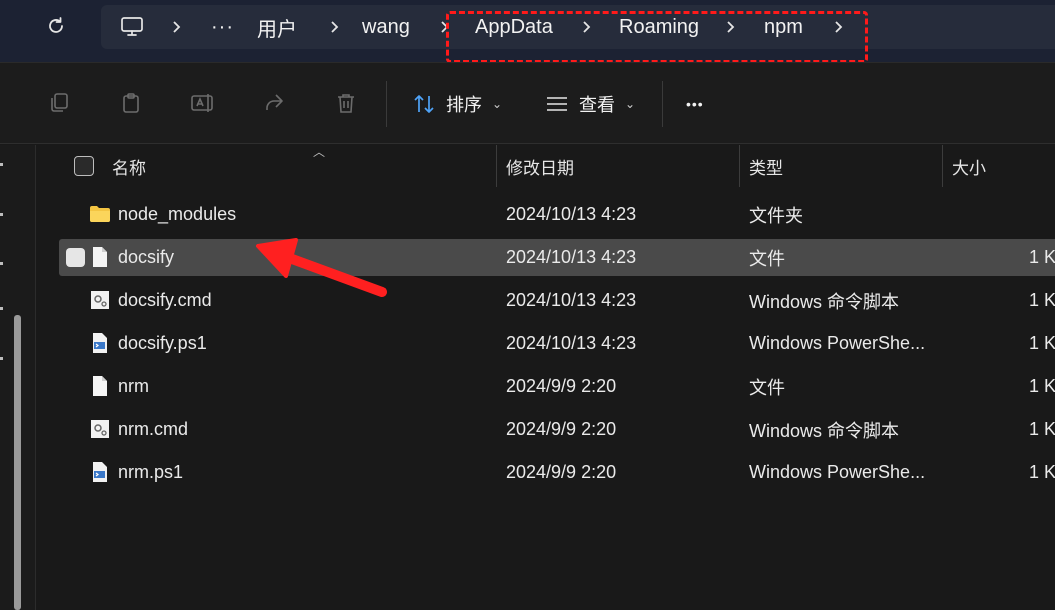  Describe the element at coordinates (17, 462) in the screenshot. I see `scrollbar-thumb` at that location.